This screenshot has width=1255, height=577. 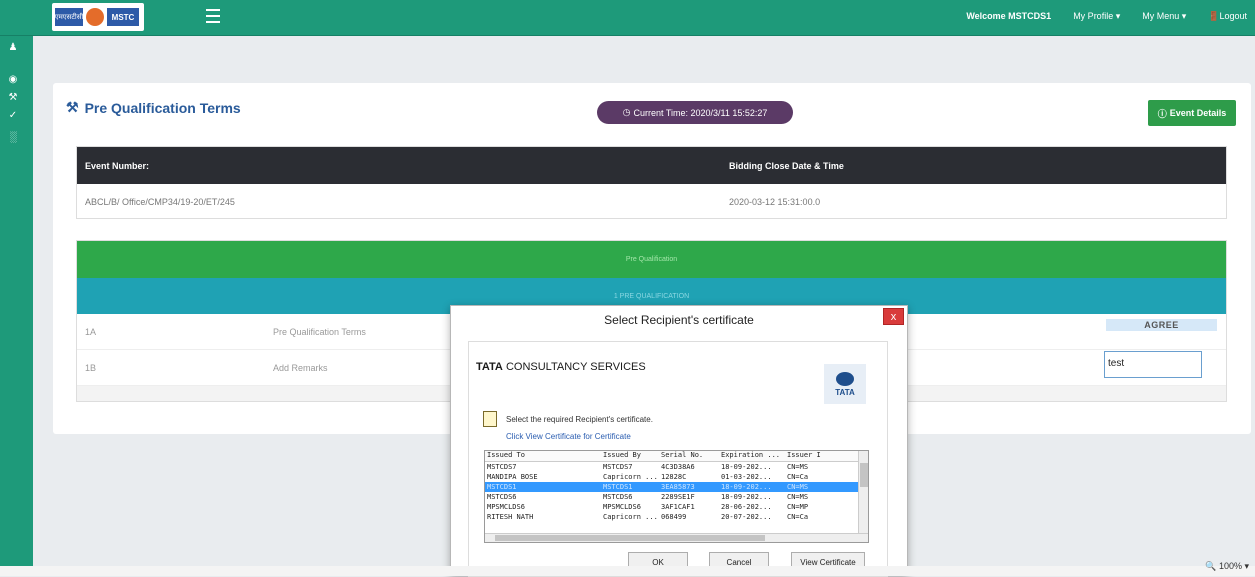 What do you see at coordinates (1164, 16) in the screenshot?
I see `my-menu-dropdown: My Menu ▾` at bounding box center [1164, 16].